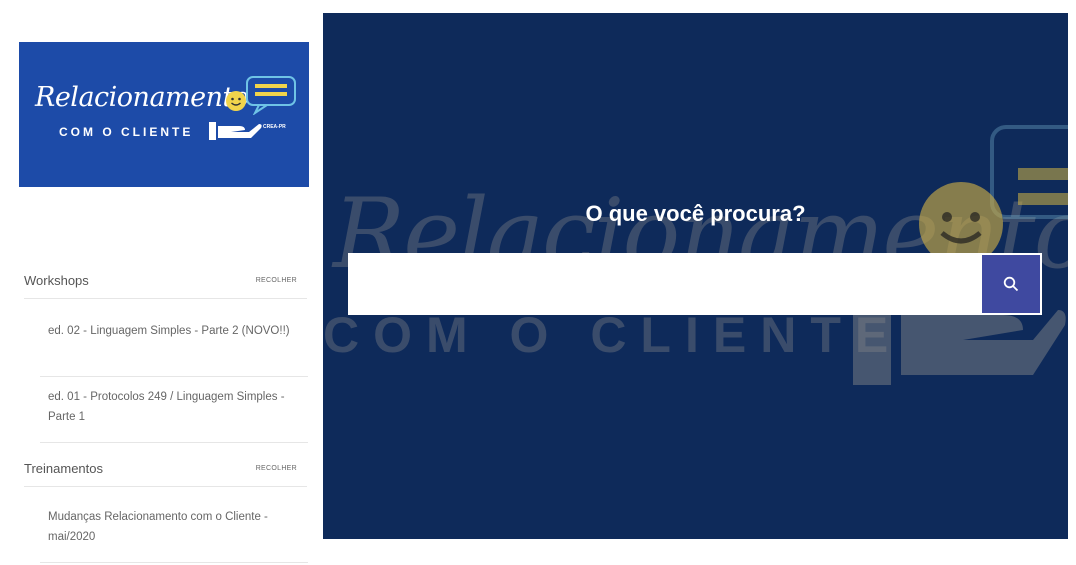 Image resolution: width=1076 pixels, height=565 pixels. I want to click on smiley-icon, so click(236, 101).